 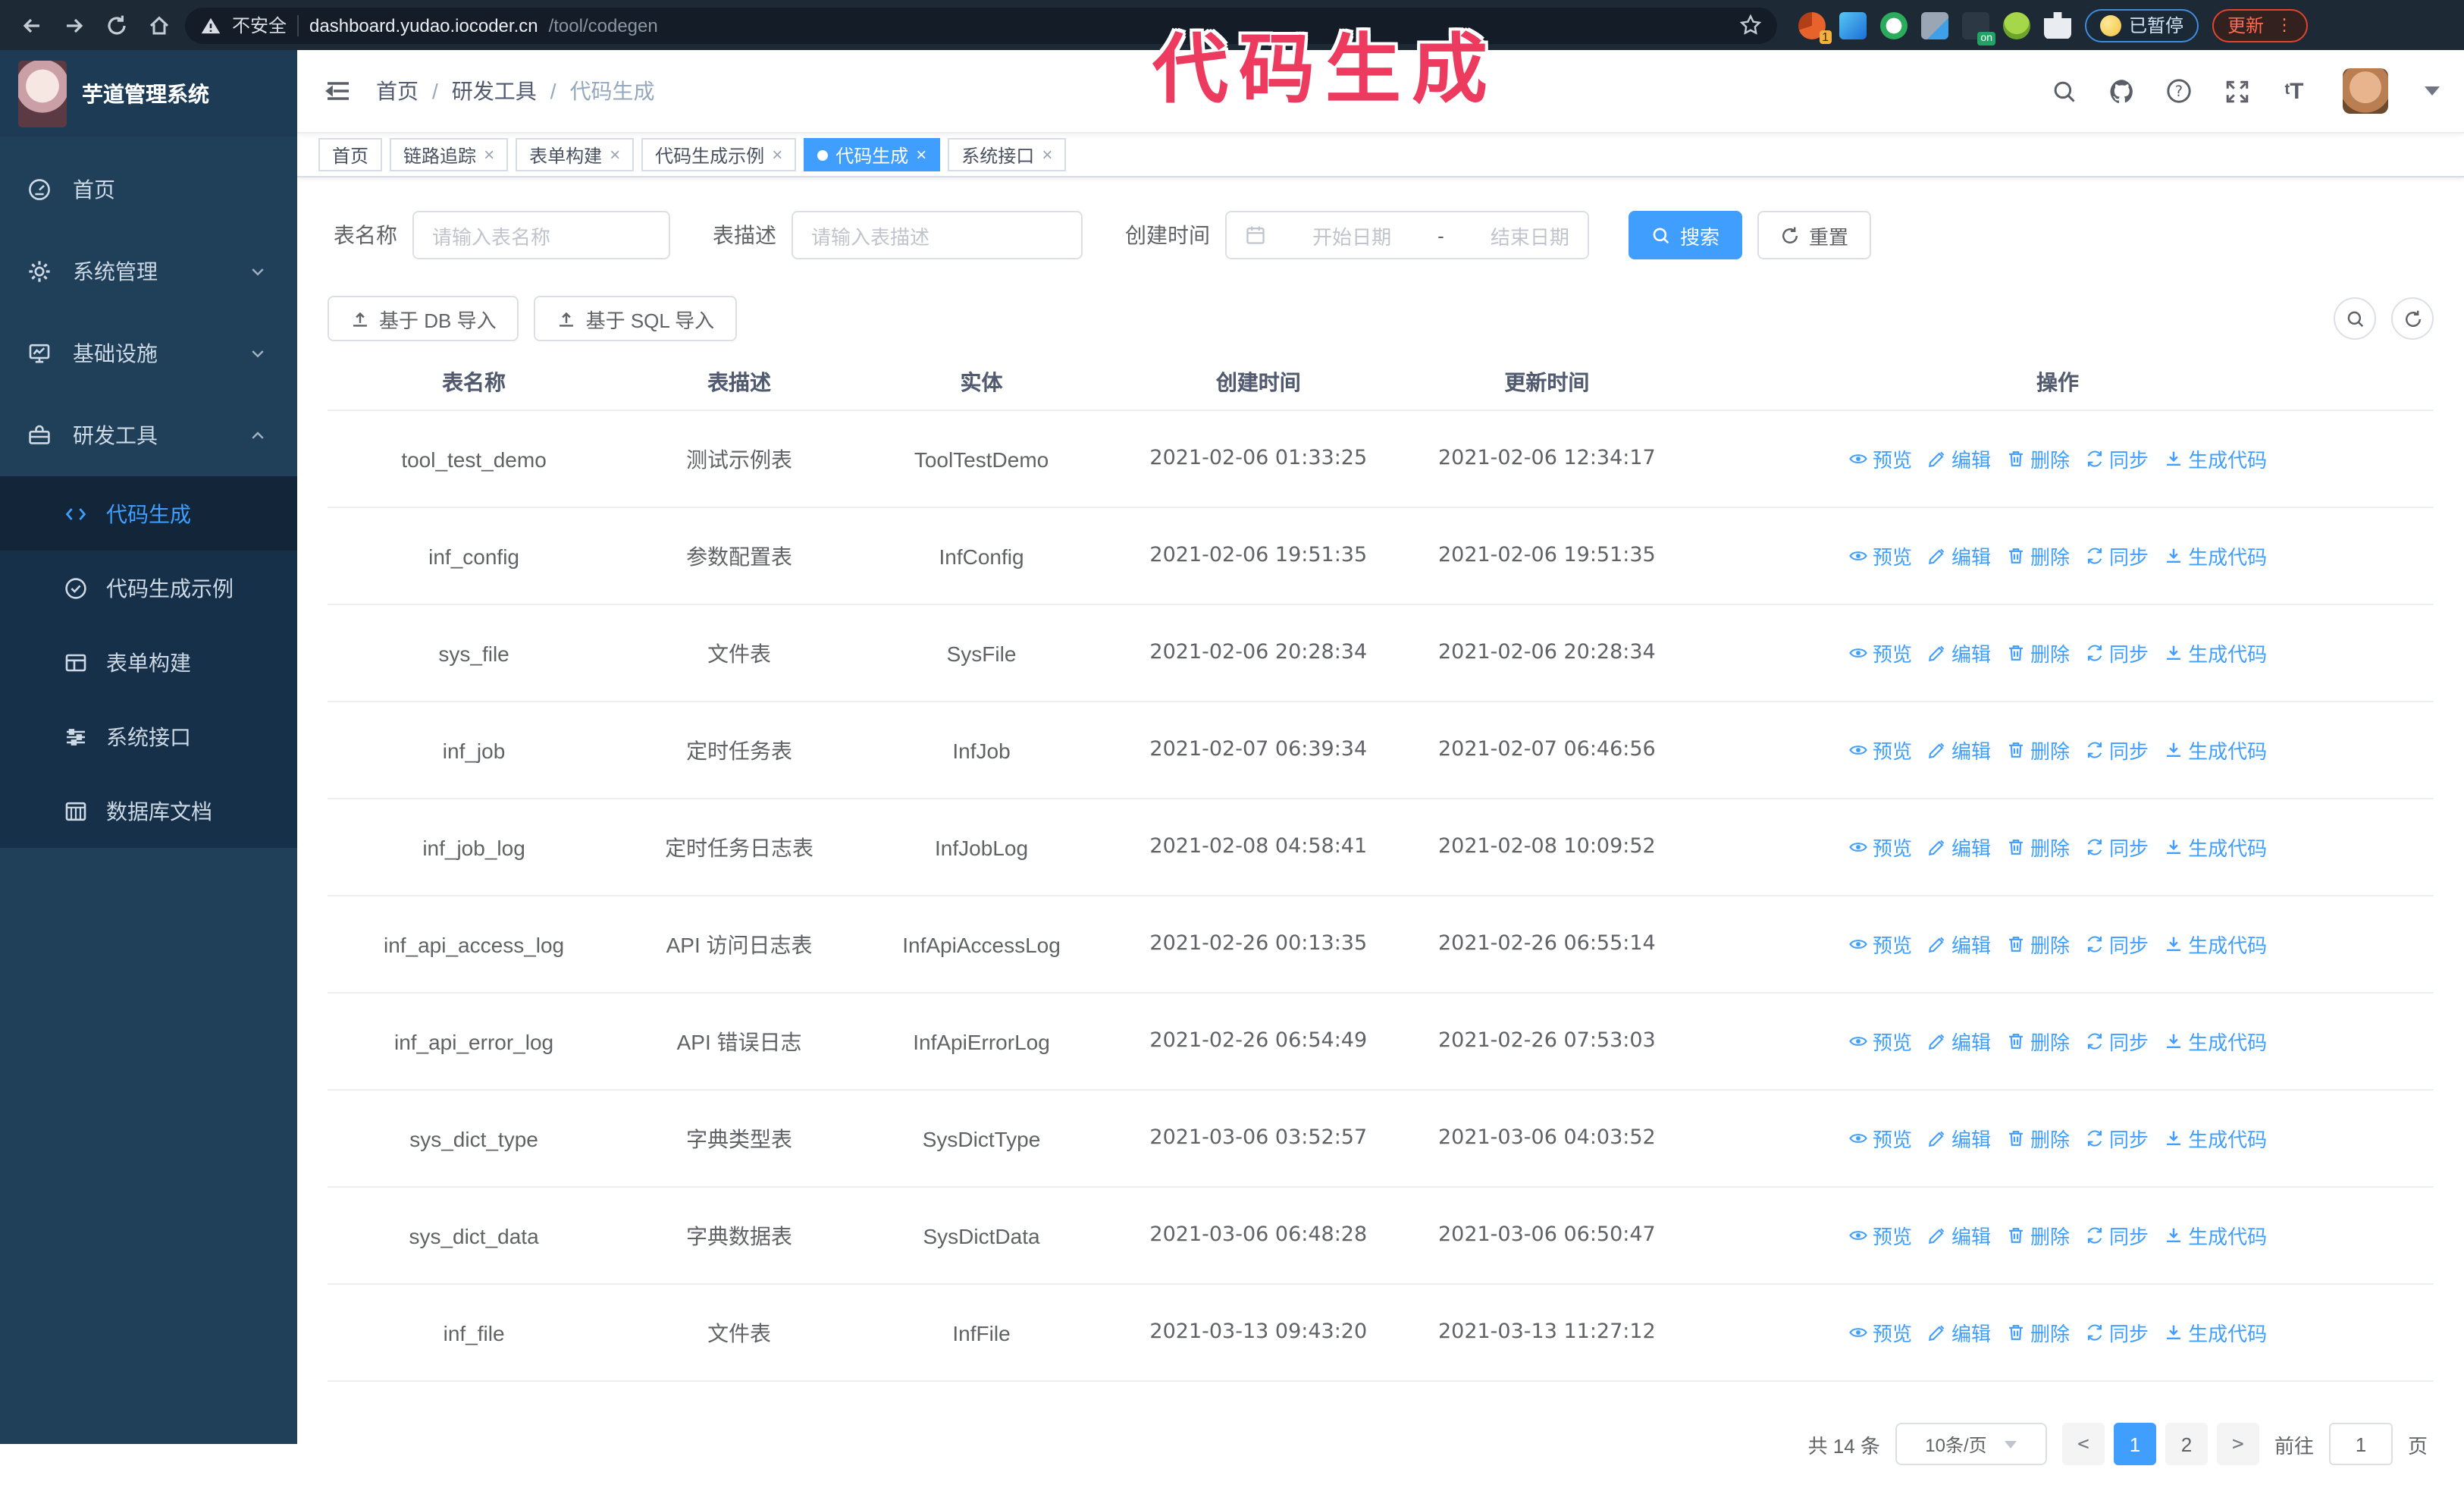 I want to click on extension-icon-green-check, so click(x=1894, y=25).